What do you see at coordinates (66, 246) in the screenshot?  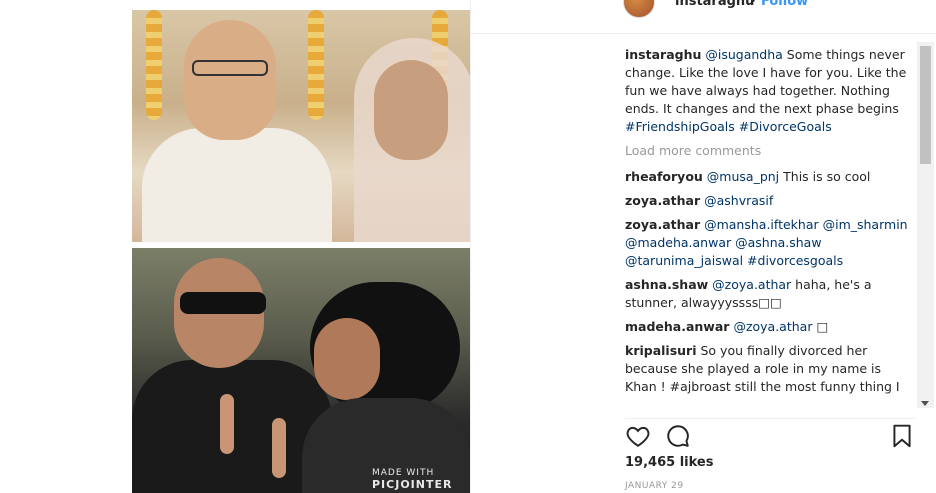 I see `page-margin` at bounding box center [66, 246].